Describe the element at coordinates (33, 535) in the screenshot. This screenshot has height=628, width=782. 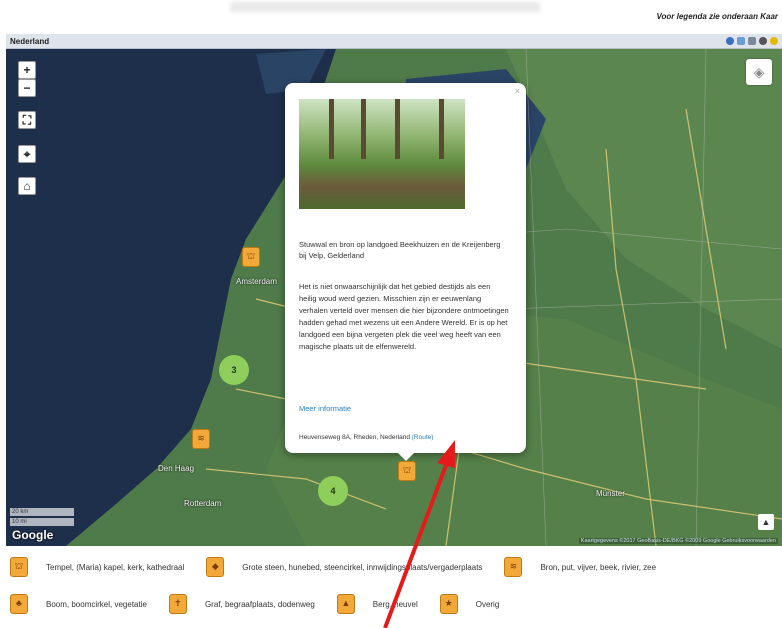
I see `google-logo: Google` at that location.